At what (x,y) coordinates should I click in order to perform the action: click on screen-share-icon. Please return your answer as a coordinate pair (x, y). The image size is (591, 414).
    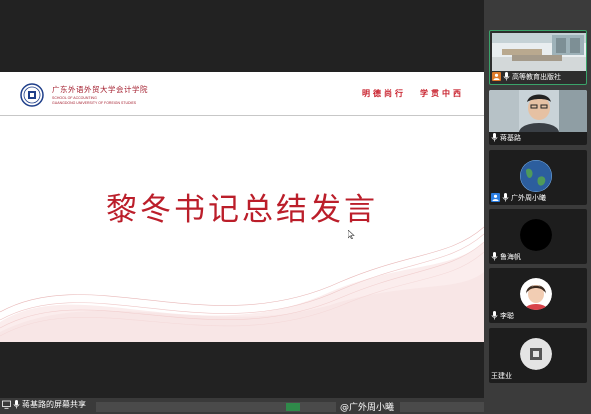
    Looking at the image, I should click on (6, 404).